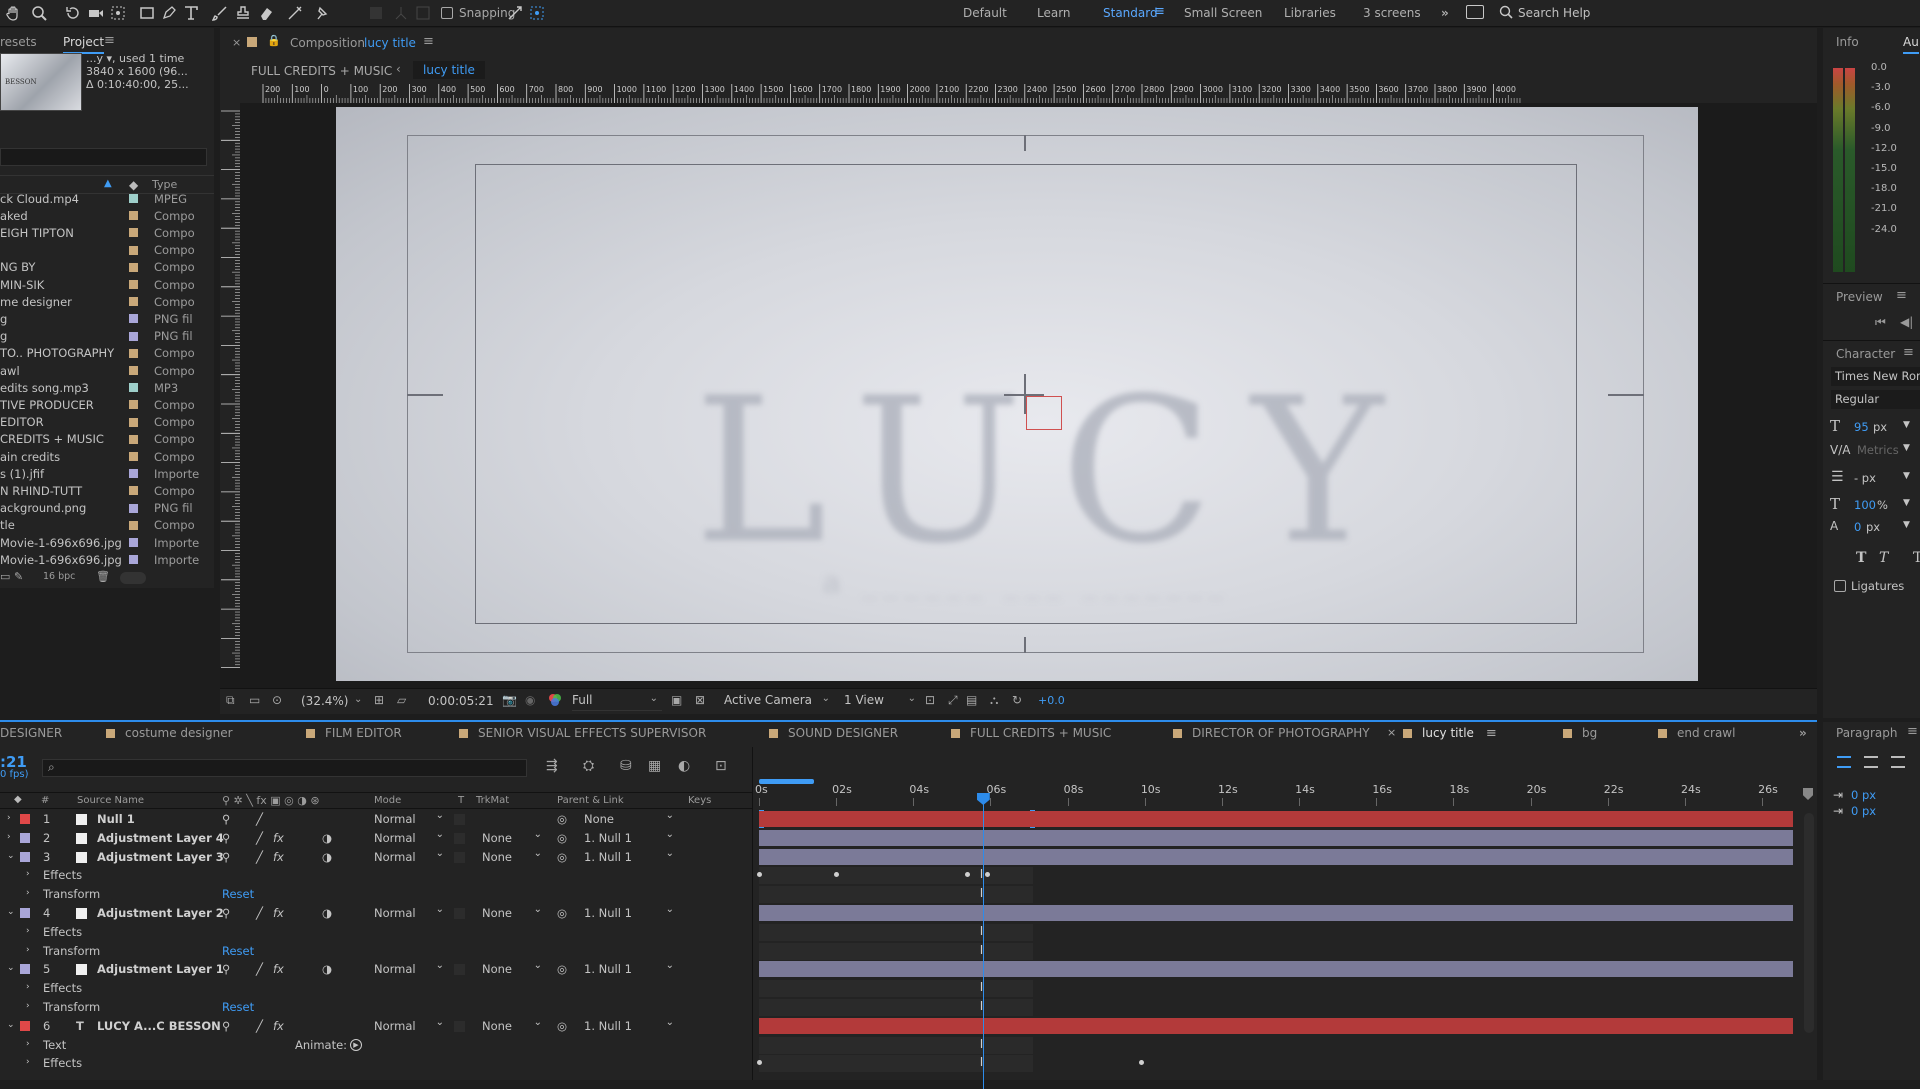 Image resolution: width=1920 pixels, height=1089 pixels. What do you see at coordinates (515, 13) in the screenshot?
I see `snap-edges-icon` at bounding box center [515, 13].